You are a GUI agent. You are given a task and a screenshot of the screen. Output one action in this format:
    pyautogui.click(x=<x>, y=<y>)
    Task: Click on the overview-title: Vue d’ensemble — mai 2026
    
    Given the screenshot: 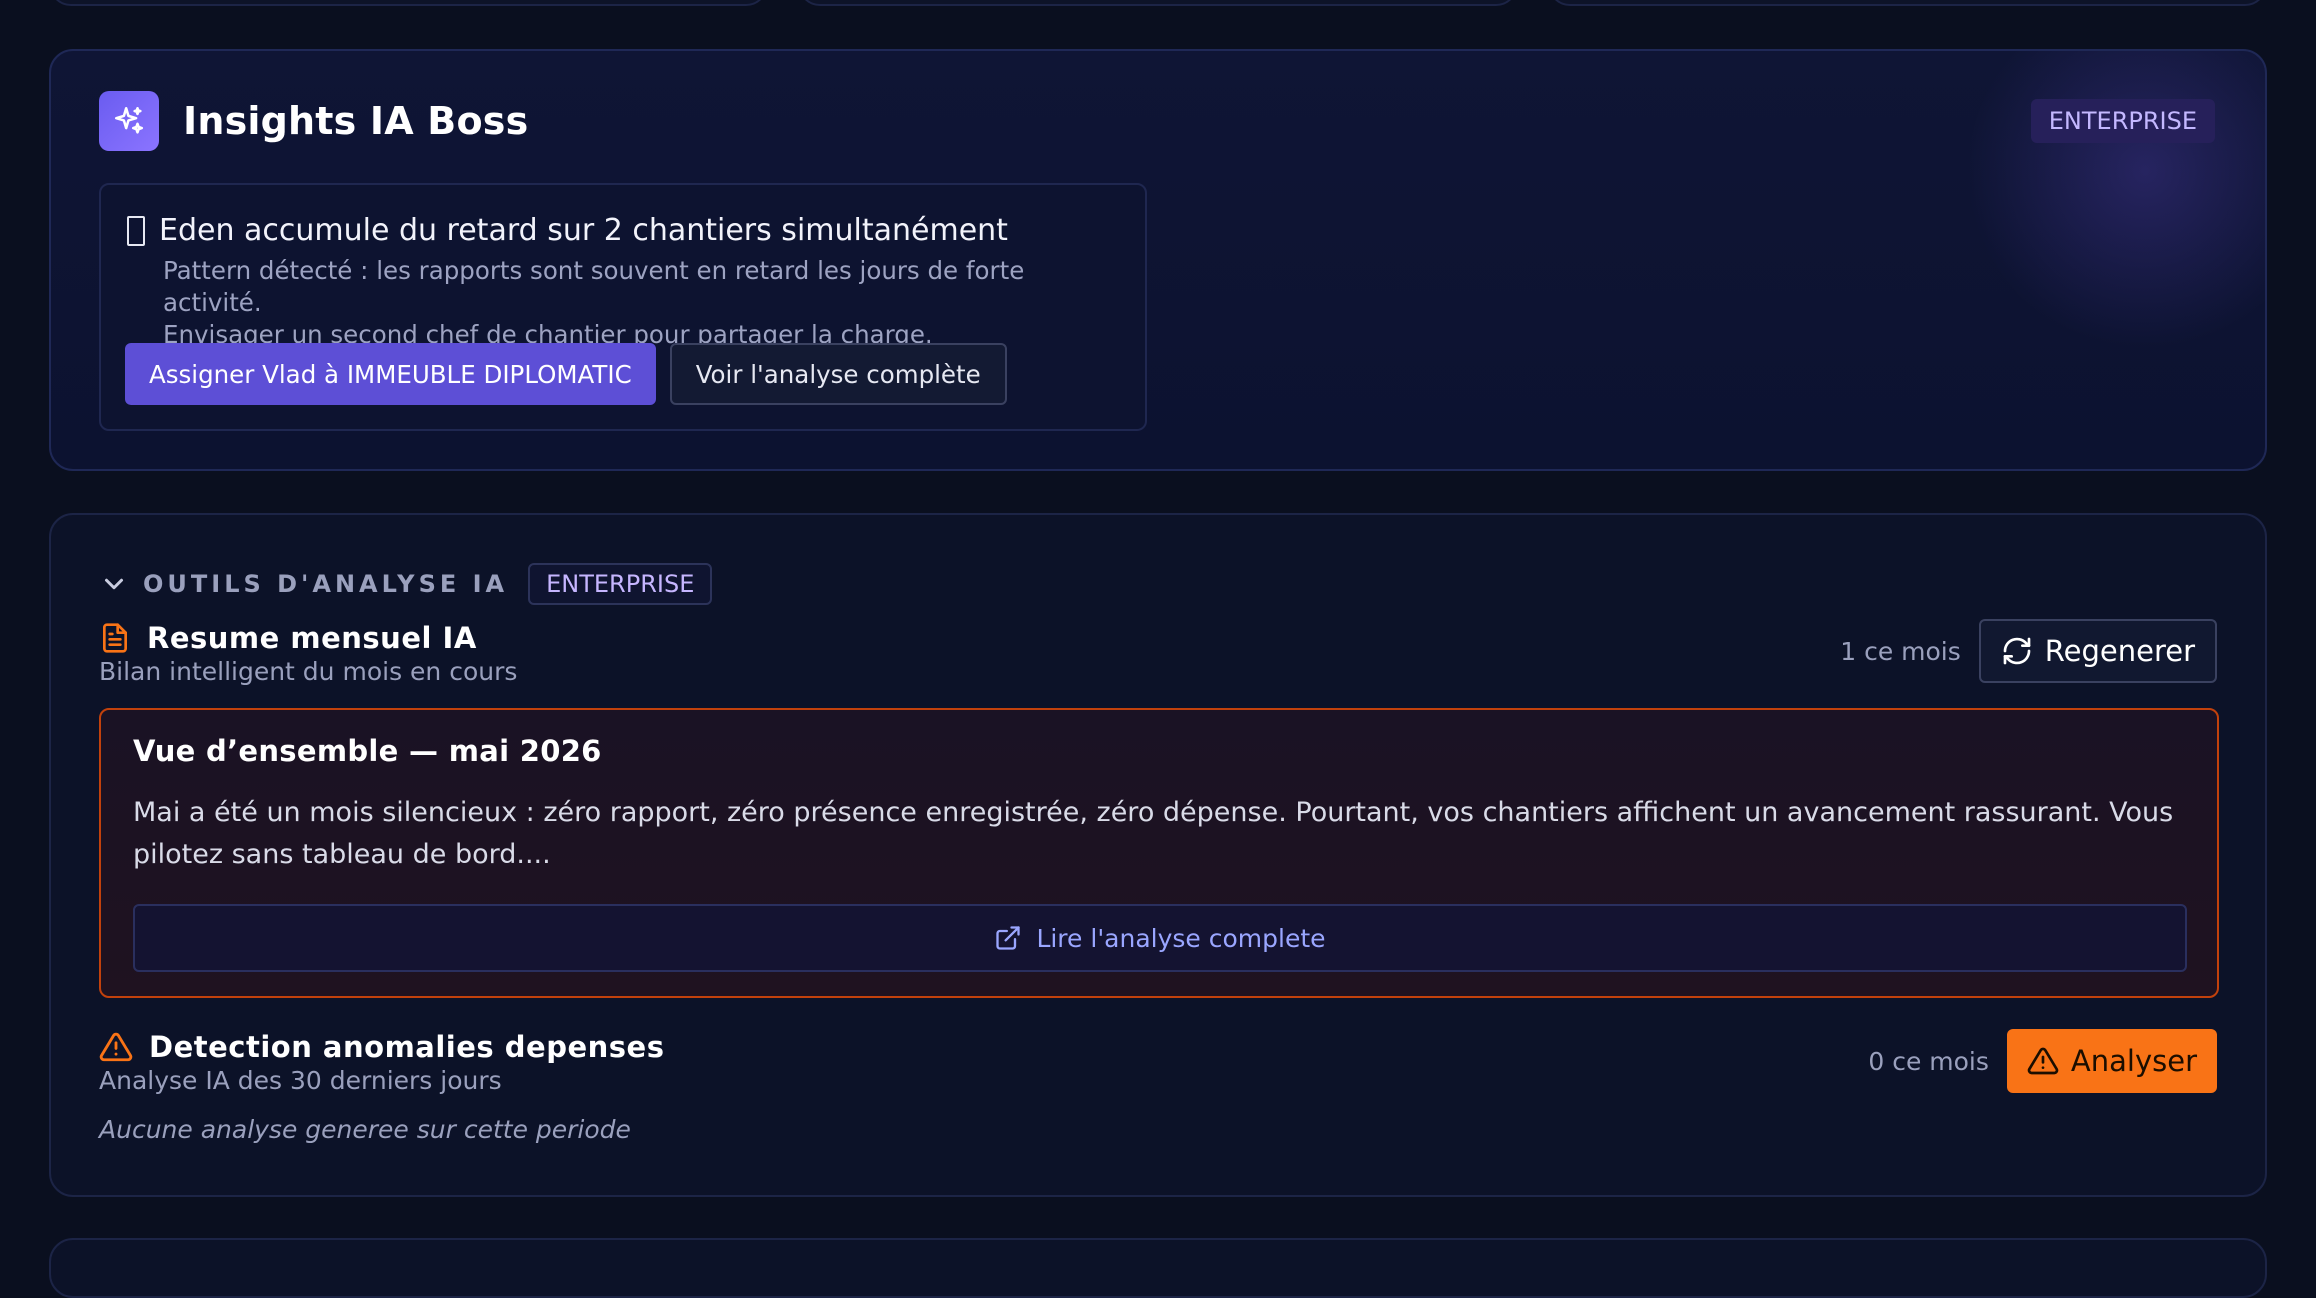 What is the action you would take?
    pyautogui.click(x=367, y=751)
    